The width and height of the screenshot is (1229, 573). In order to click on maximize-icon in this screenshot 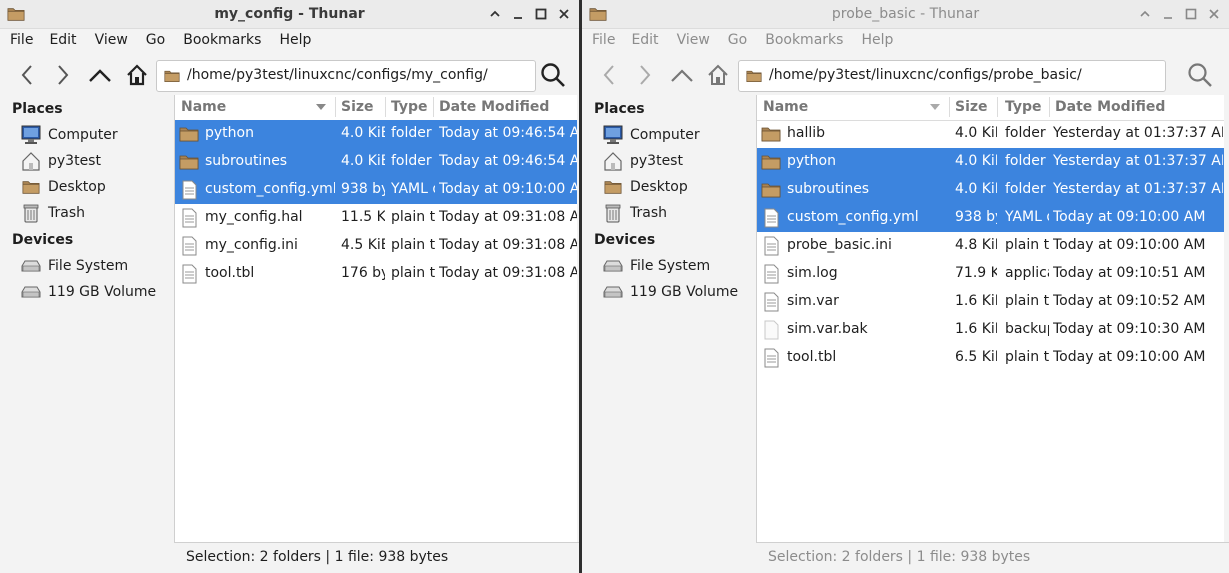, I will do `click(540, 14)`.